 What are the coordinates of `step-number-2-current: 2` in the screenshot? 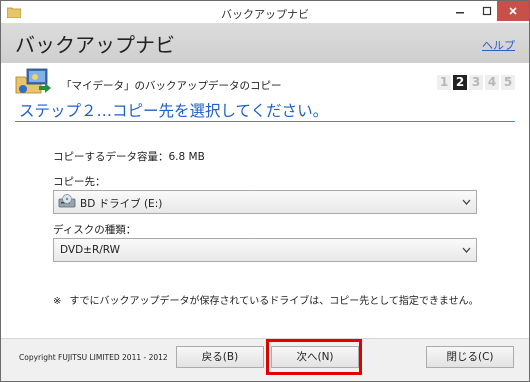 It's located at (460, 82).